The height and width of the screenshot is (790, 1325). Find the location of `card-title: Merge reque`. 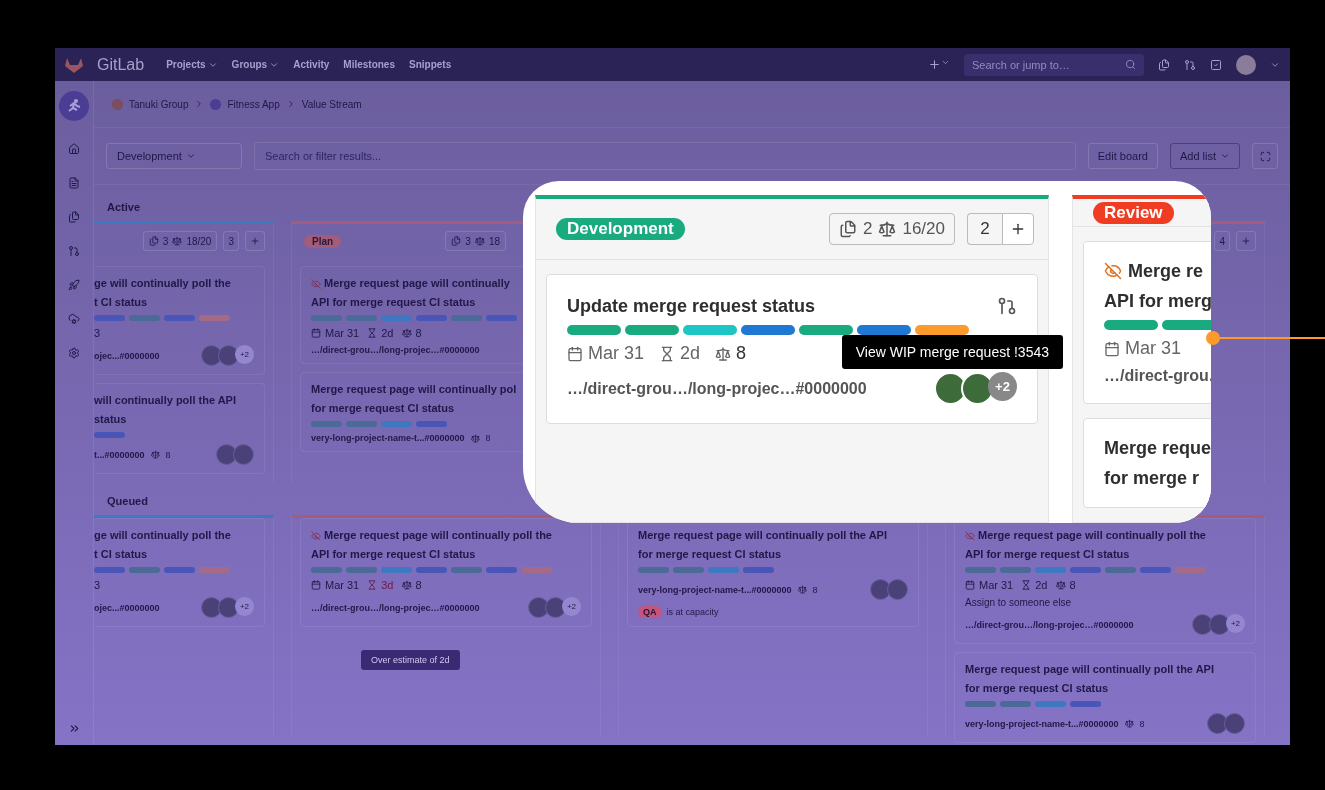

card-title: Merge reque is located at coordinates (1157, 448).